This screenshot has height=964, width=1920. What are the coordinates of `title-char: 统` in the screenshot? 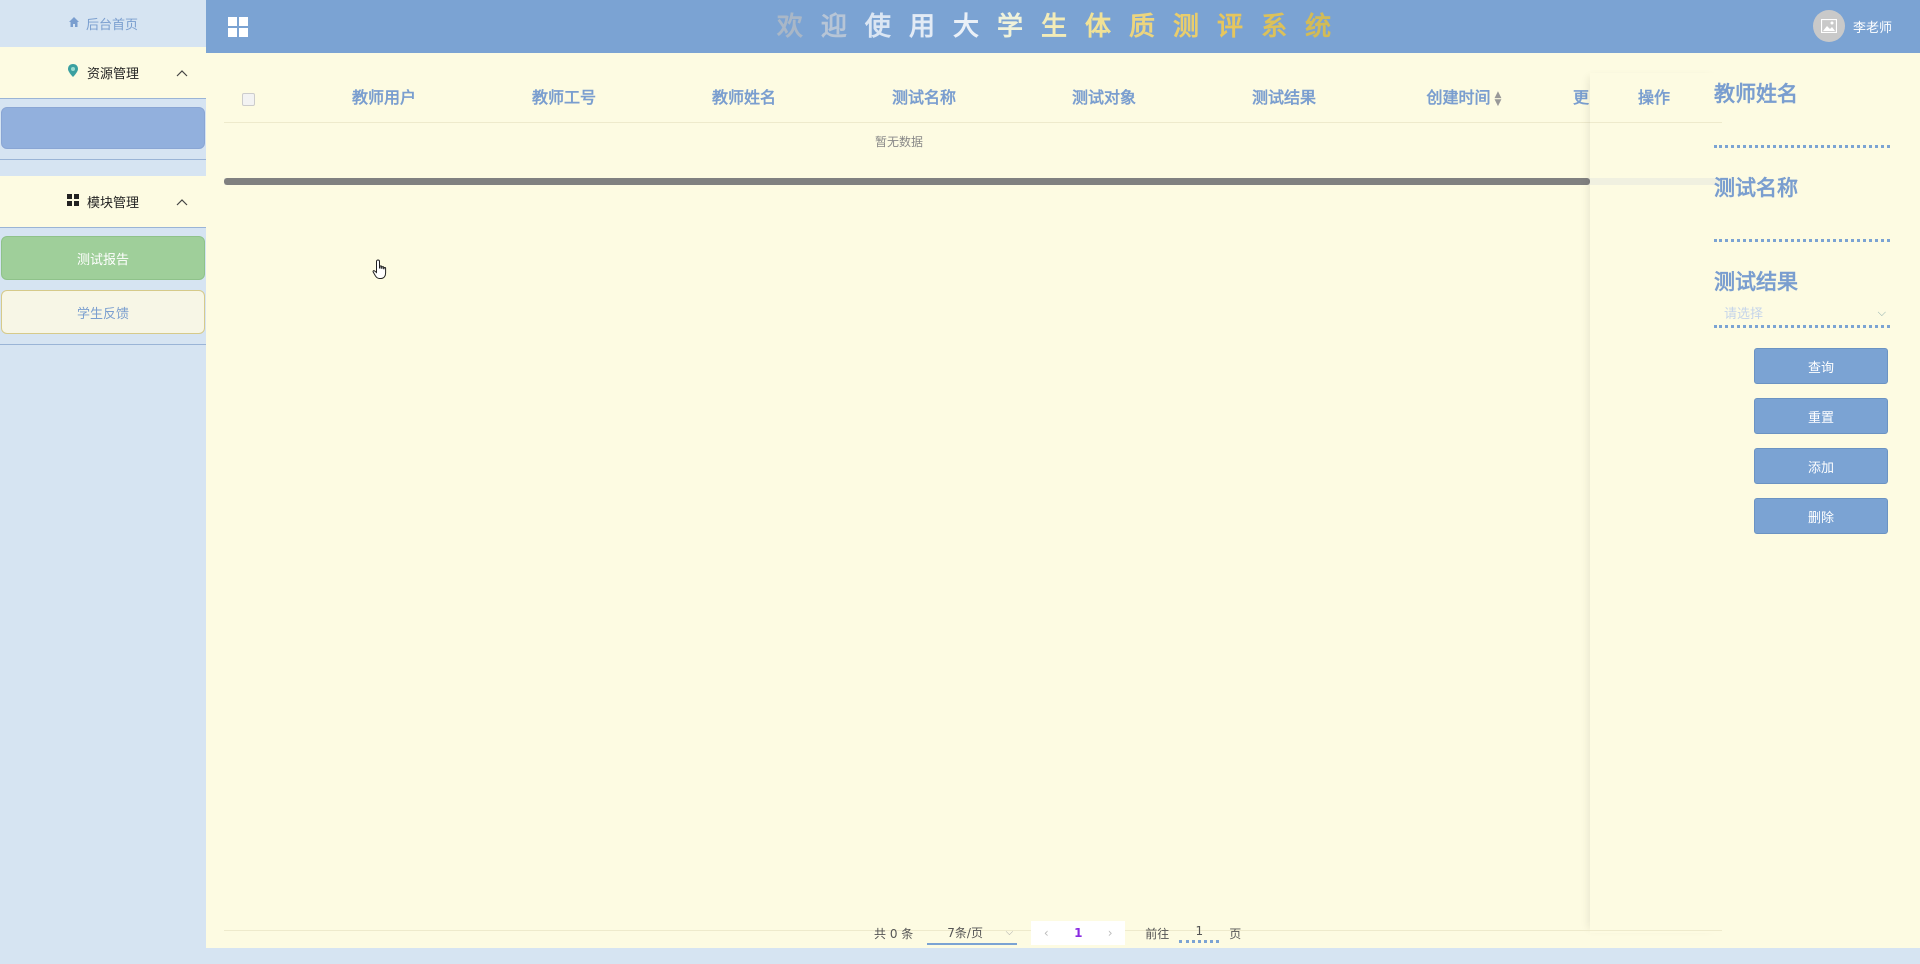 It's located at (1327, 27).